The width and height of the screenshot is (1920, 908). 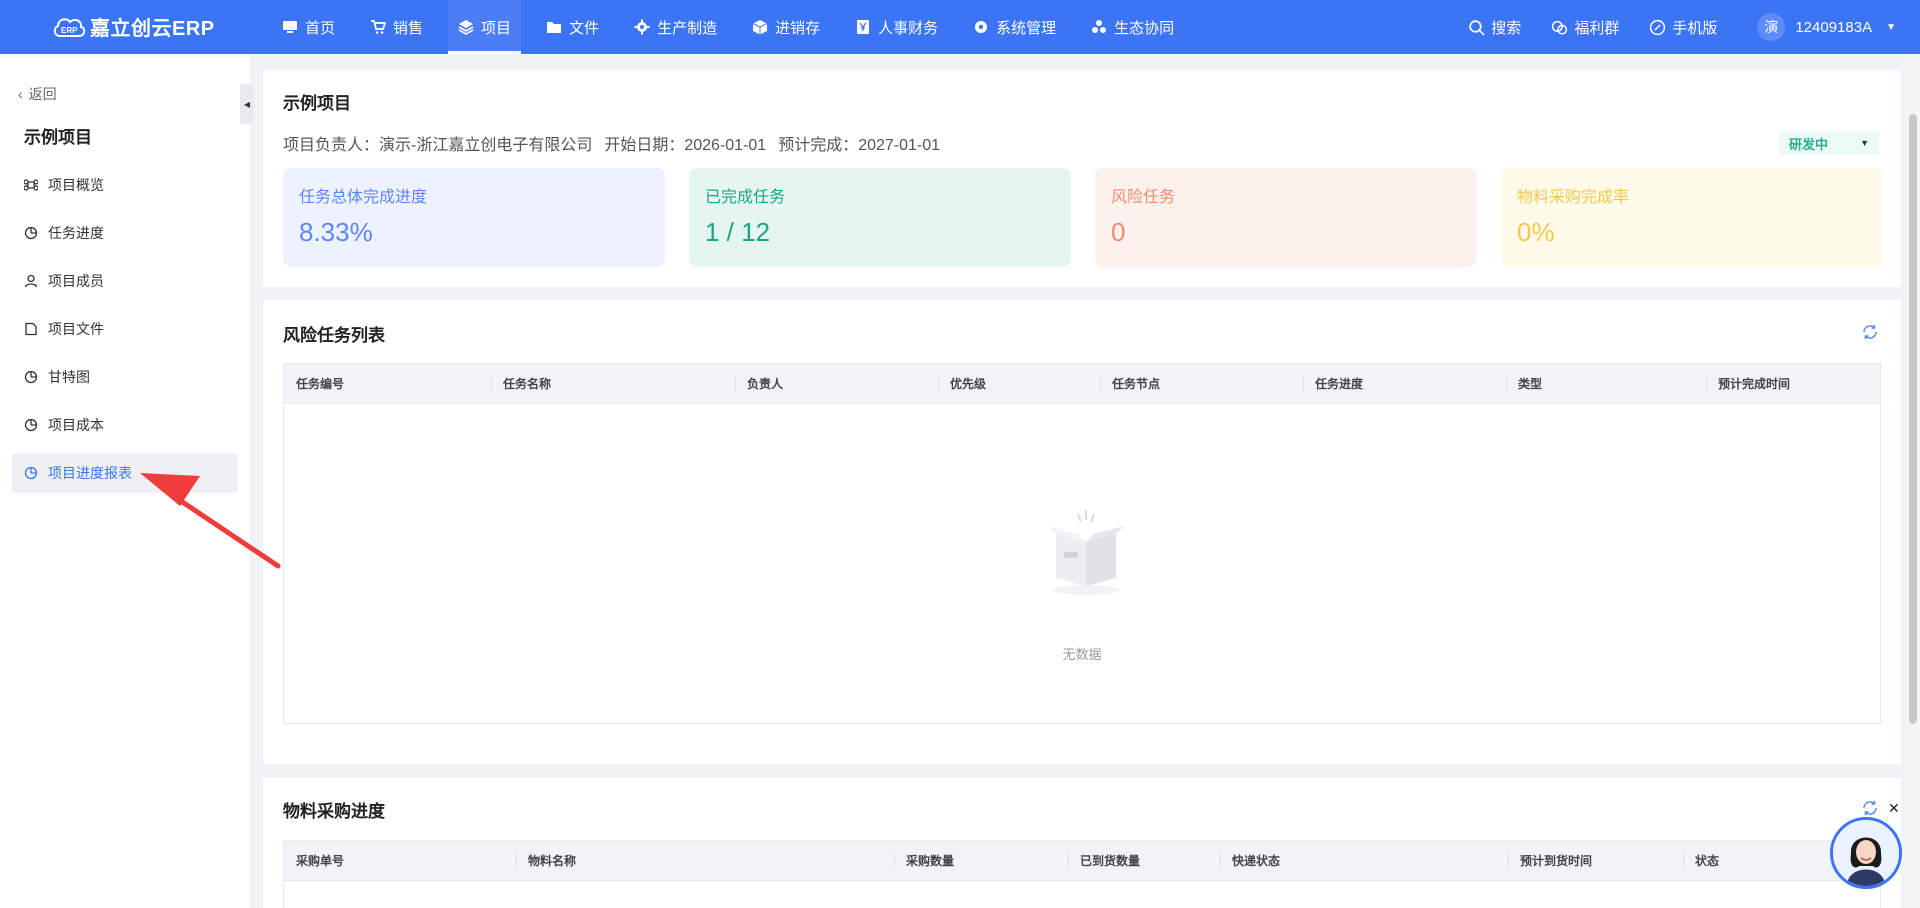 What do you see at coordinates (396, 27) in the screenshot?
I see `nav-sales: 销售` at bounding box center [396, 27].